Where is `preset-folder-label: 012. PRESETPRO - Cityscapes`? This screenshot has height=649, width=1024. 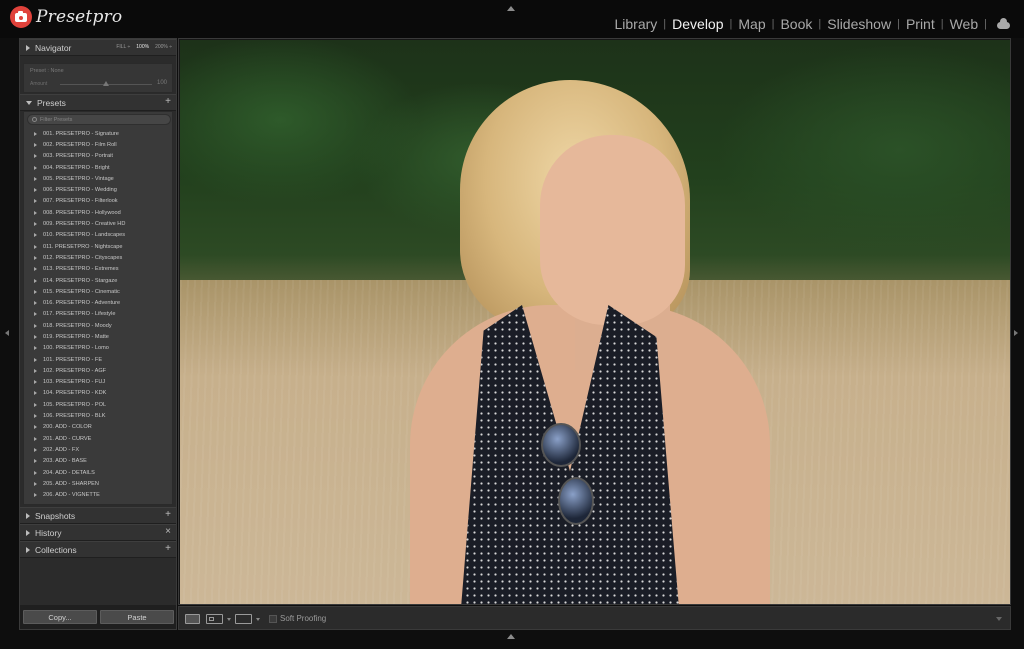
preset-folder-label: 012. PRESETPRO - Cityscapes is located at coordinates (83, 257).